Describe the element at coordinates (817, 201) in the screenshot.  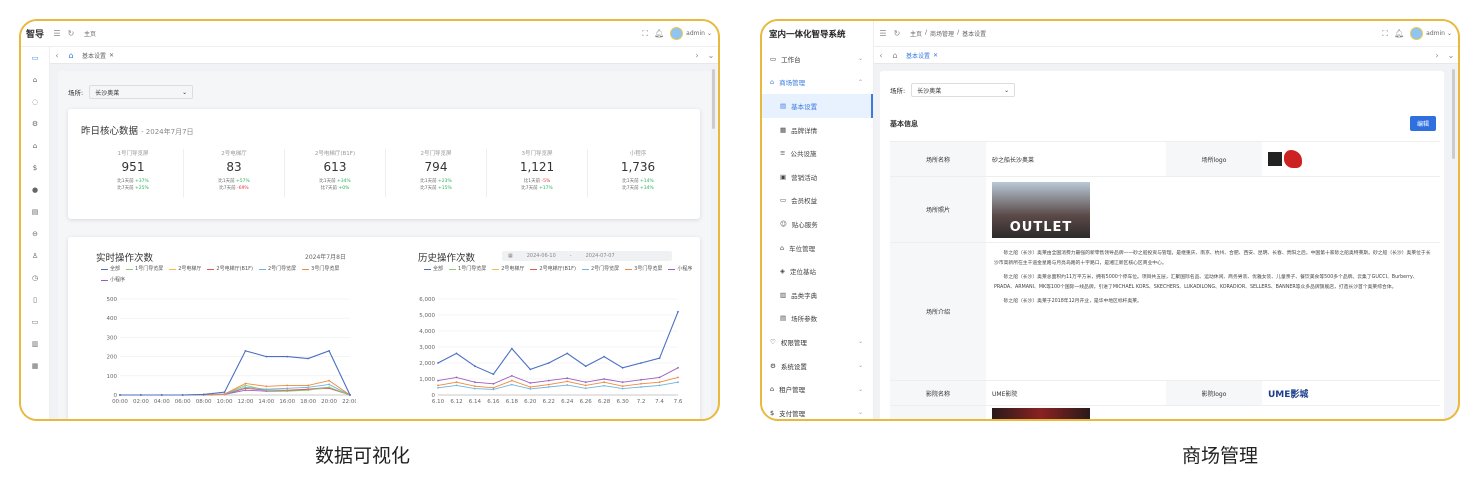
I see `sidebar-item: ▭ 会员权益` at that location.